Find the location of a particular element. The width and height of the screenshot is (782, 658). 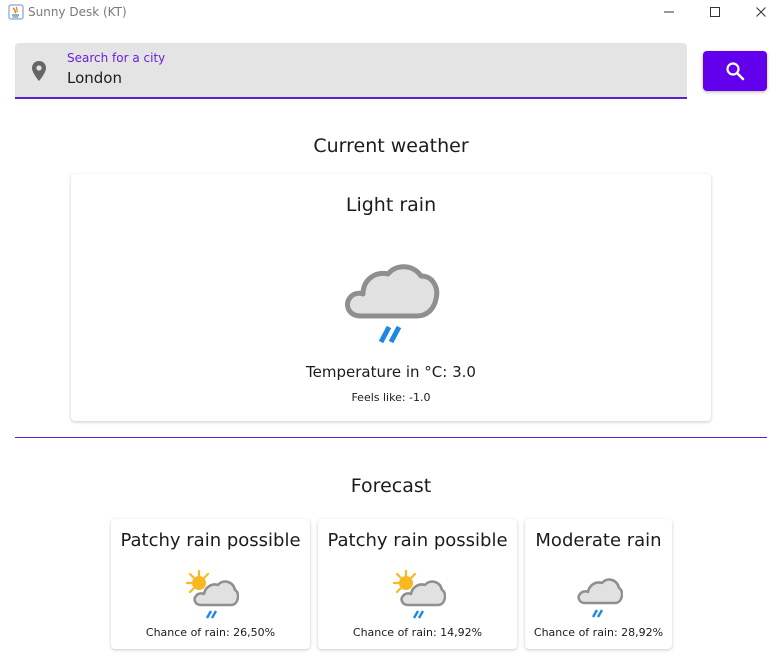

forecast-card: Moderate rain Chance of rain: 28,92% is located at coordinates (598, 584).